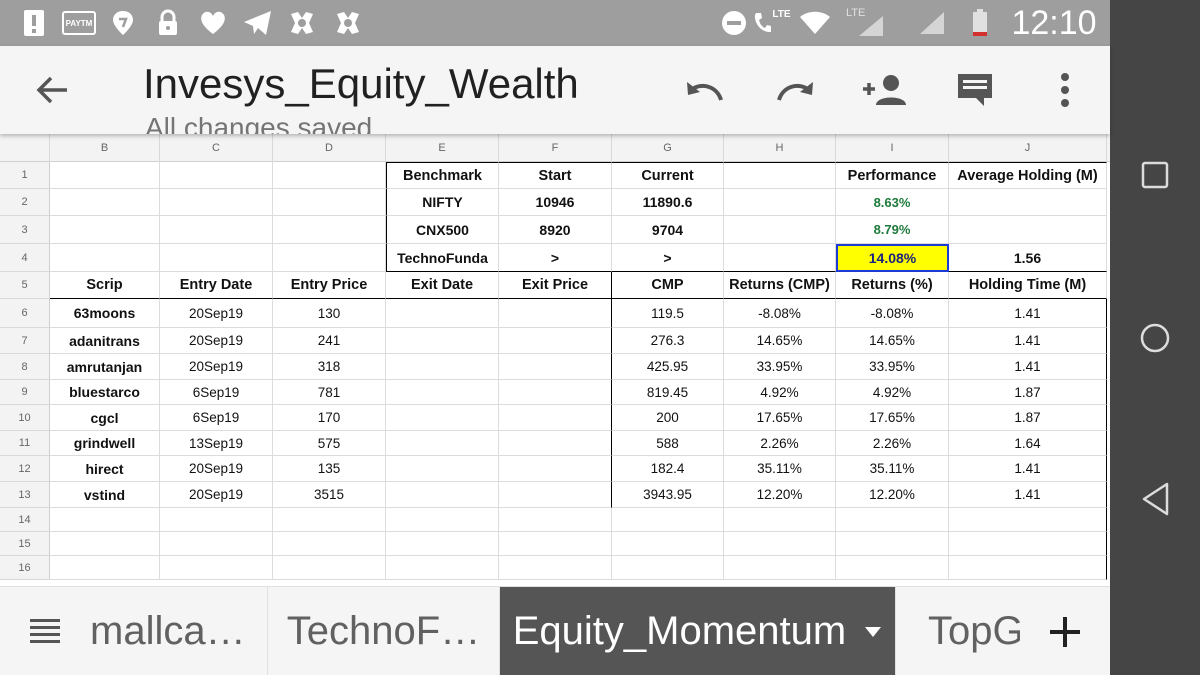 The image size is (1200, 675). What do you see at coordinates (1155, 338) in the screenshot?
I see `home-button` at bounding box center [1155, 338].